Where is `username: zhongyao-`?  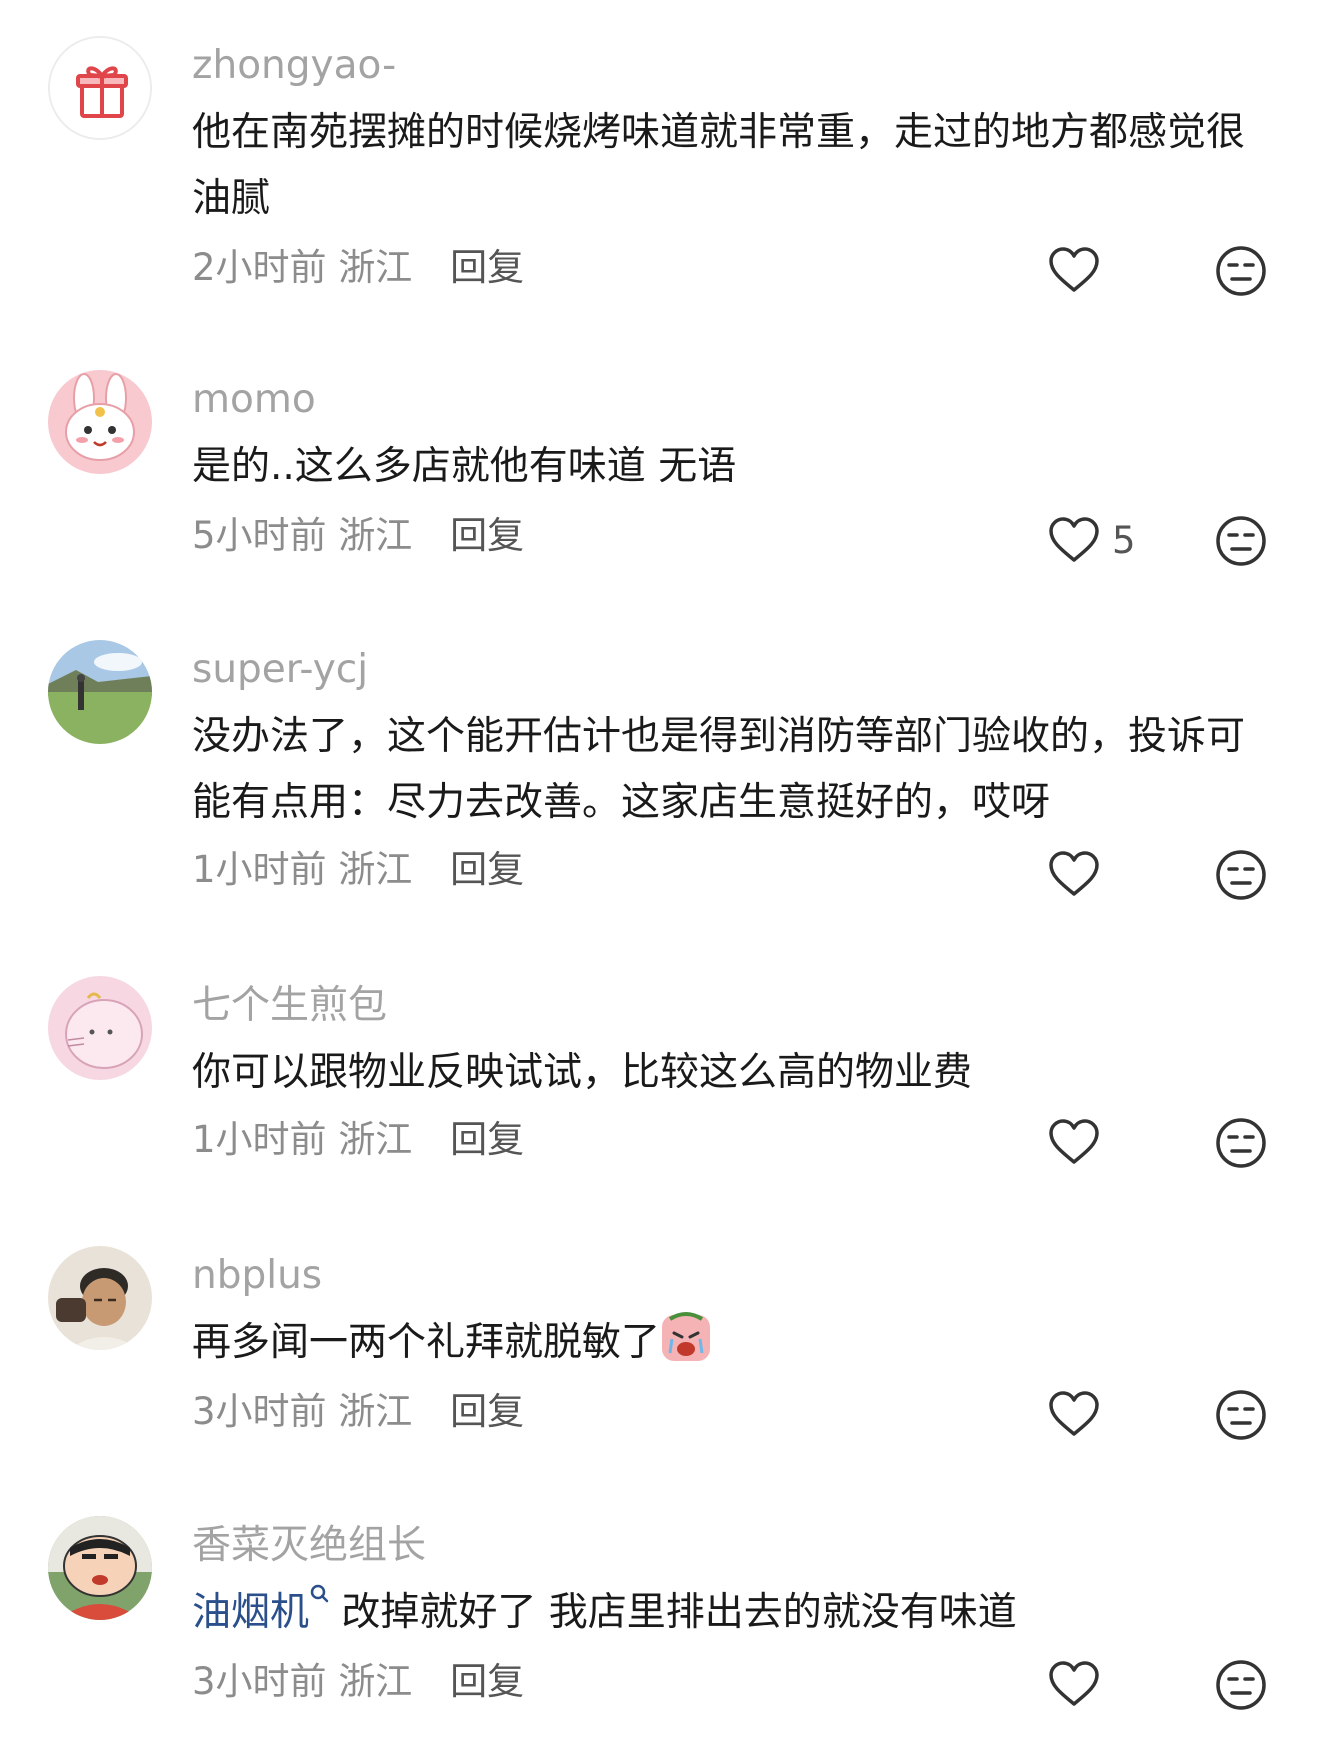
username: zhongyao- is located at coordinates (294, 66).